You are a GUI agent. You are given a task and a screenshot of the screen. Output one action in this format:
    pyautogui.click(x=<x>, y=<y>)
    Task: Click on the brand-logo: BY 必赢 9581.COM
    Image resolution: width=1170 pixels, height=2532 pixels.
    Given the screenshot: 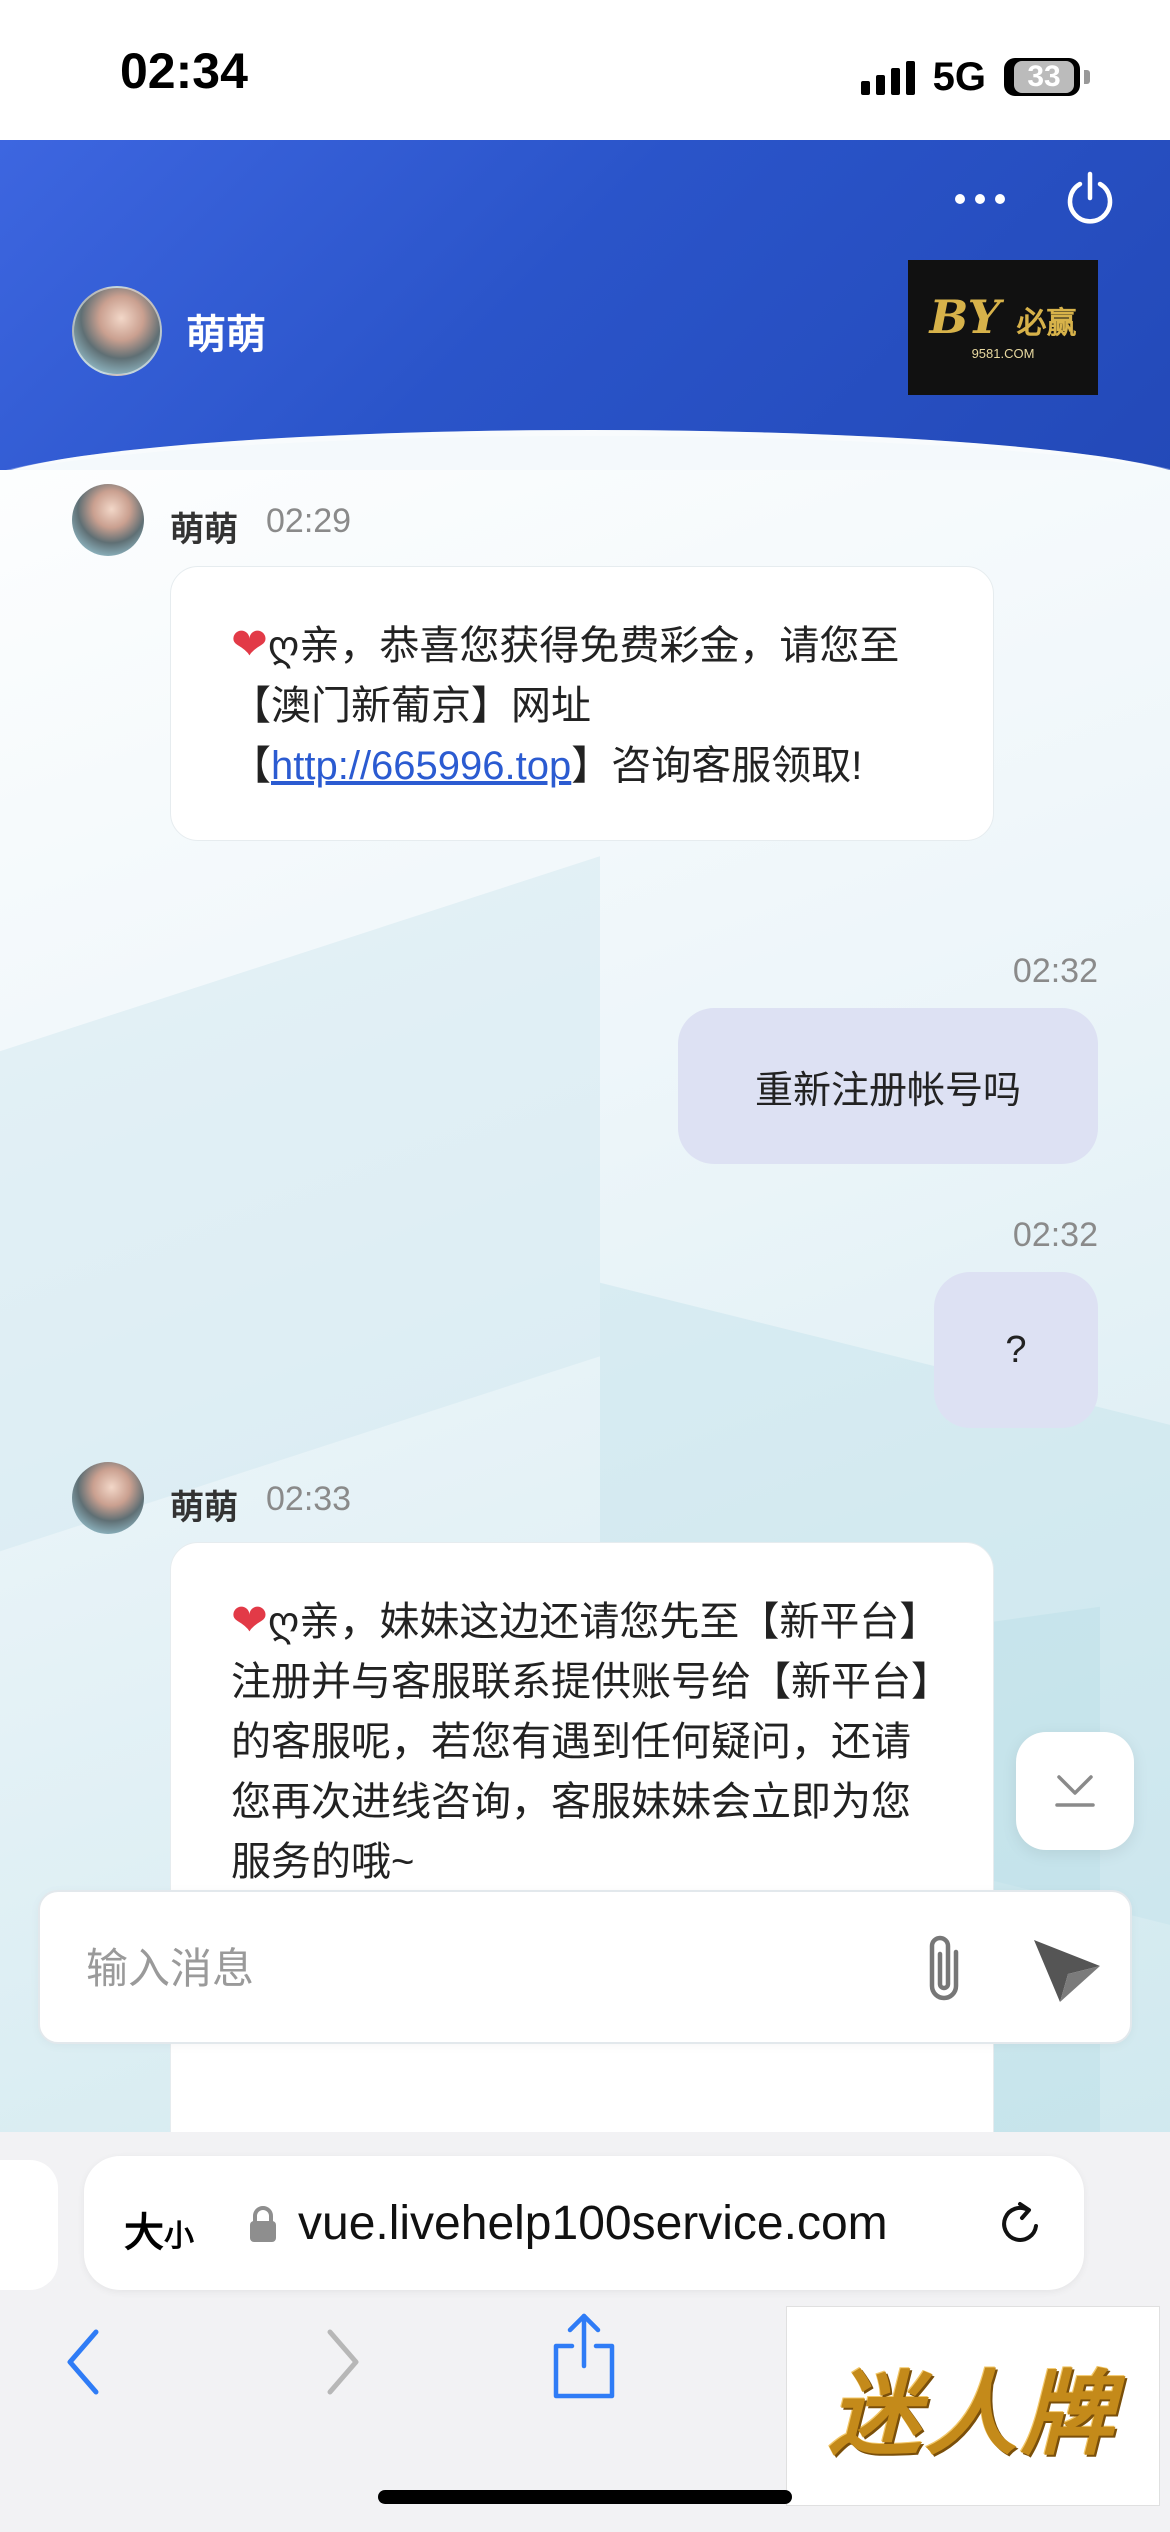 What is the action you would take?
    pyautogui.click(x=1003, y=327)
    